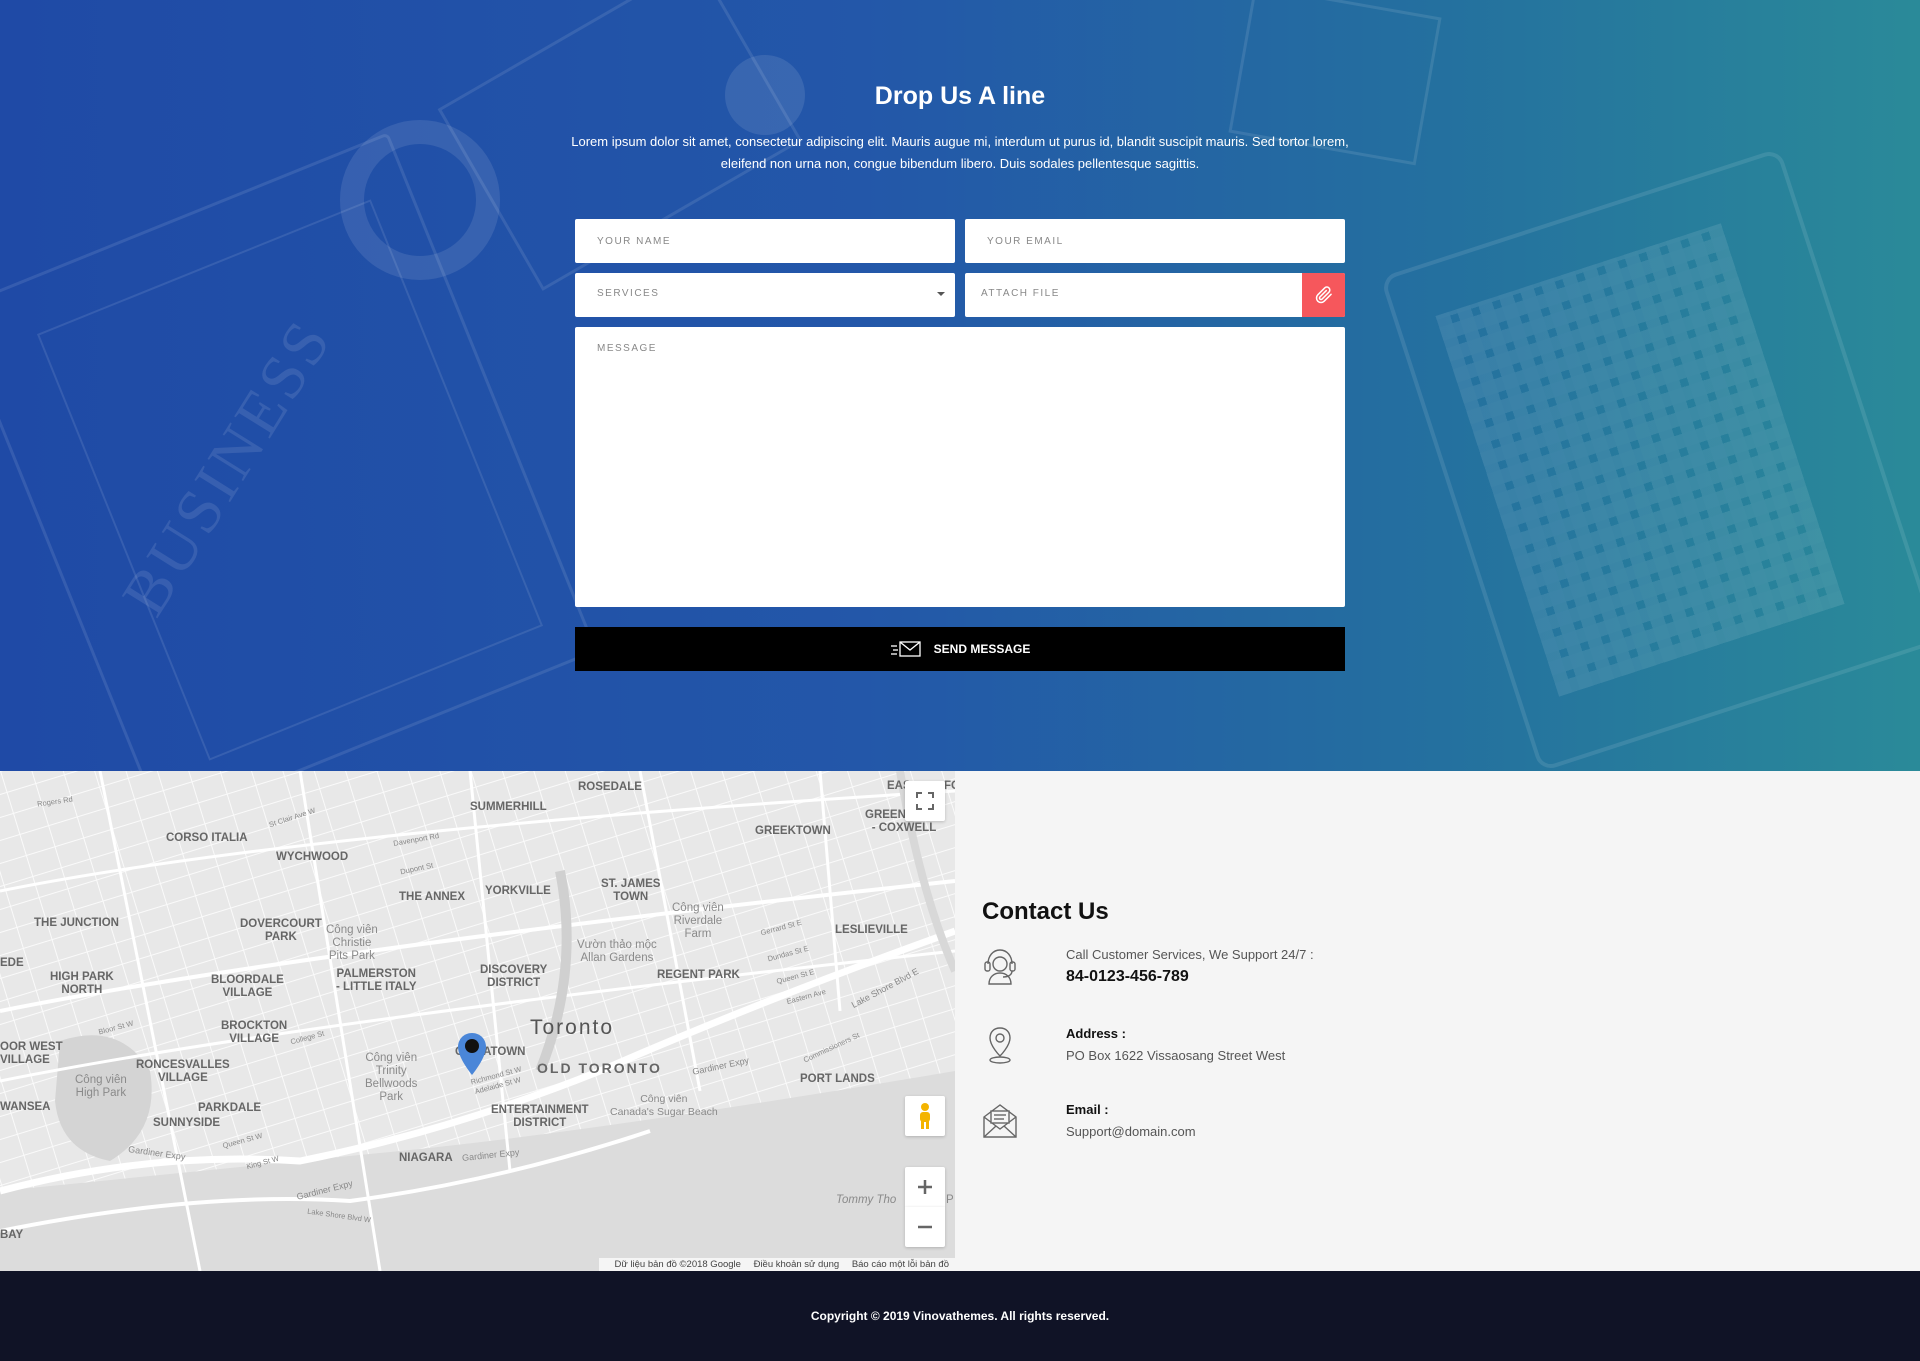  I want to click on map-label-the-junction: THE JUNCTION, so click(76, 923).